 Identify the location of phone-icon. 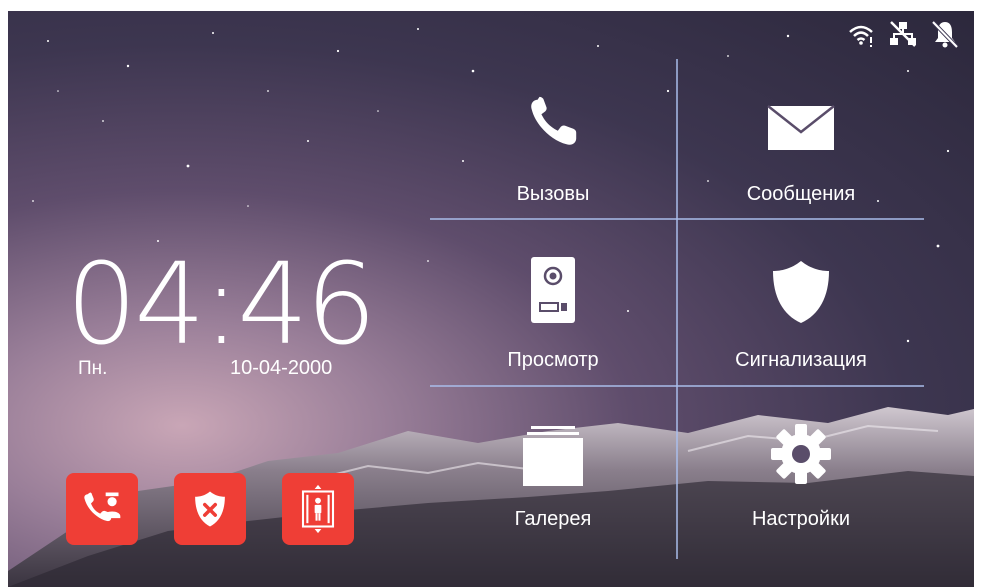
(554, 120).